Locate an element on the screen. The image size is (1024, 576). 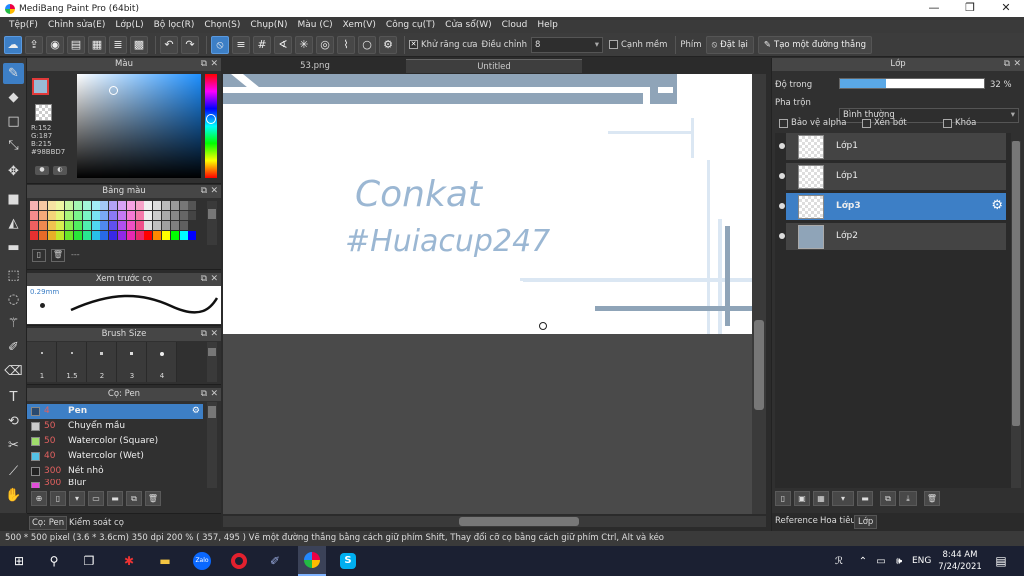
menu-tools: Công cụ(T) is located at coordinates (410, 25).